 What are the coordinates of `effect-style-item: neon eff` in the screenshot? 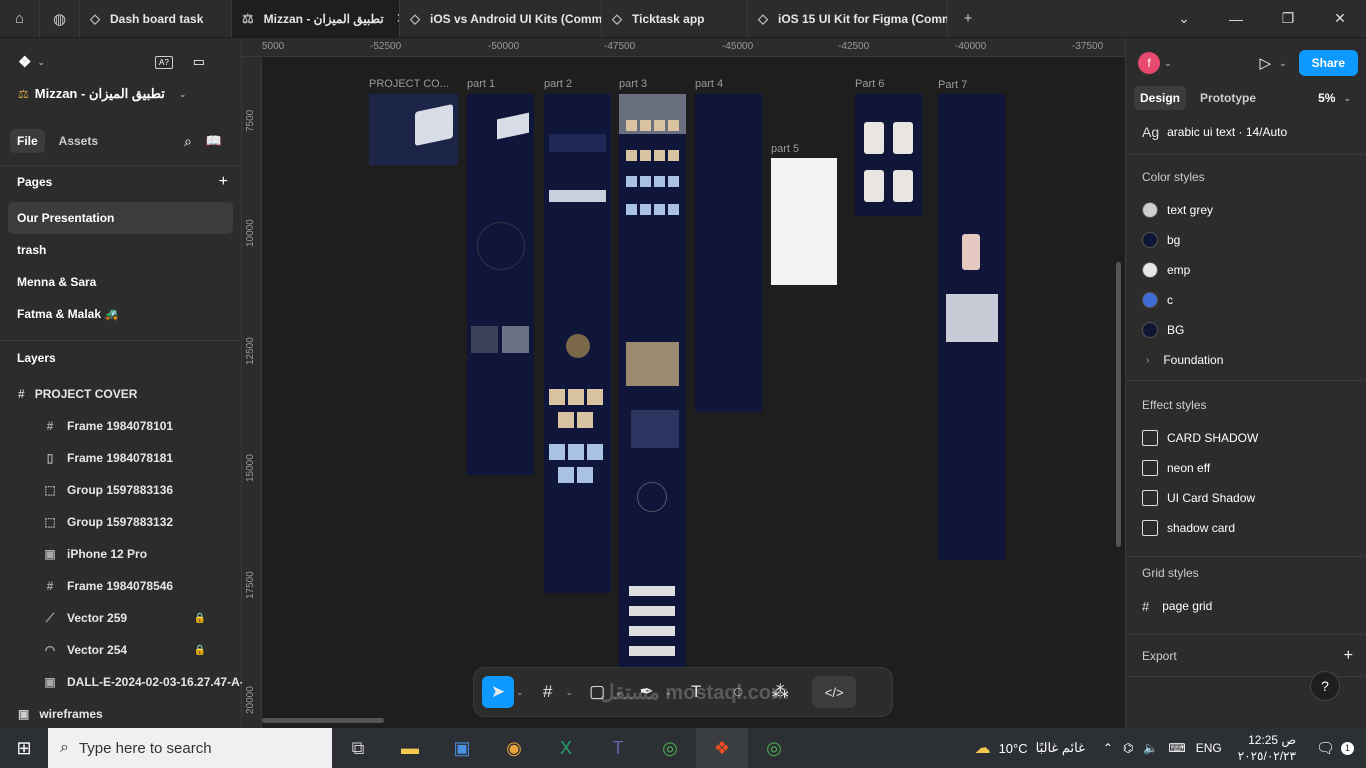 It's located at (1246, 468).